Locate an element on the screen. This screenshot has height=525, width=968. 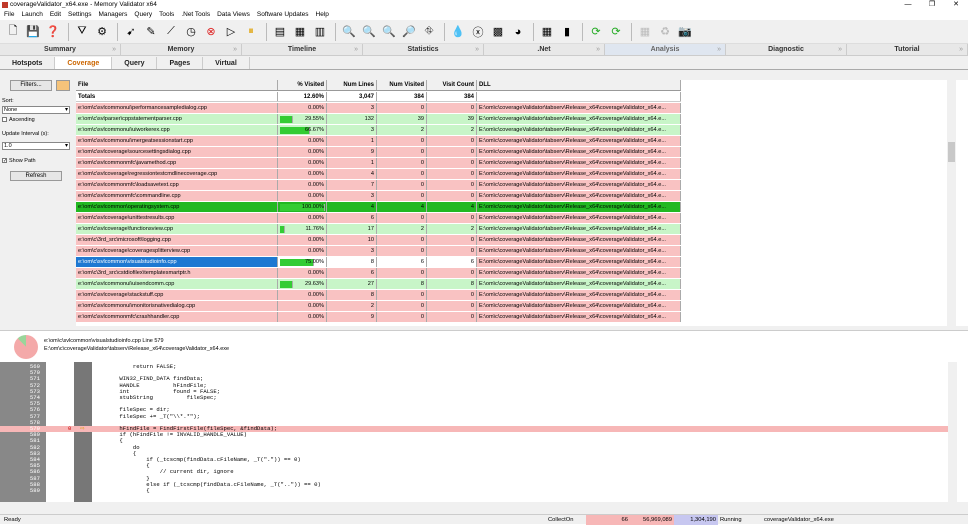
attach-icon: ✎ is located at coordinates (151, 32).